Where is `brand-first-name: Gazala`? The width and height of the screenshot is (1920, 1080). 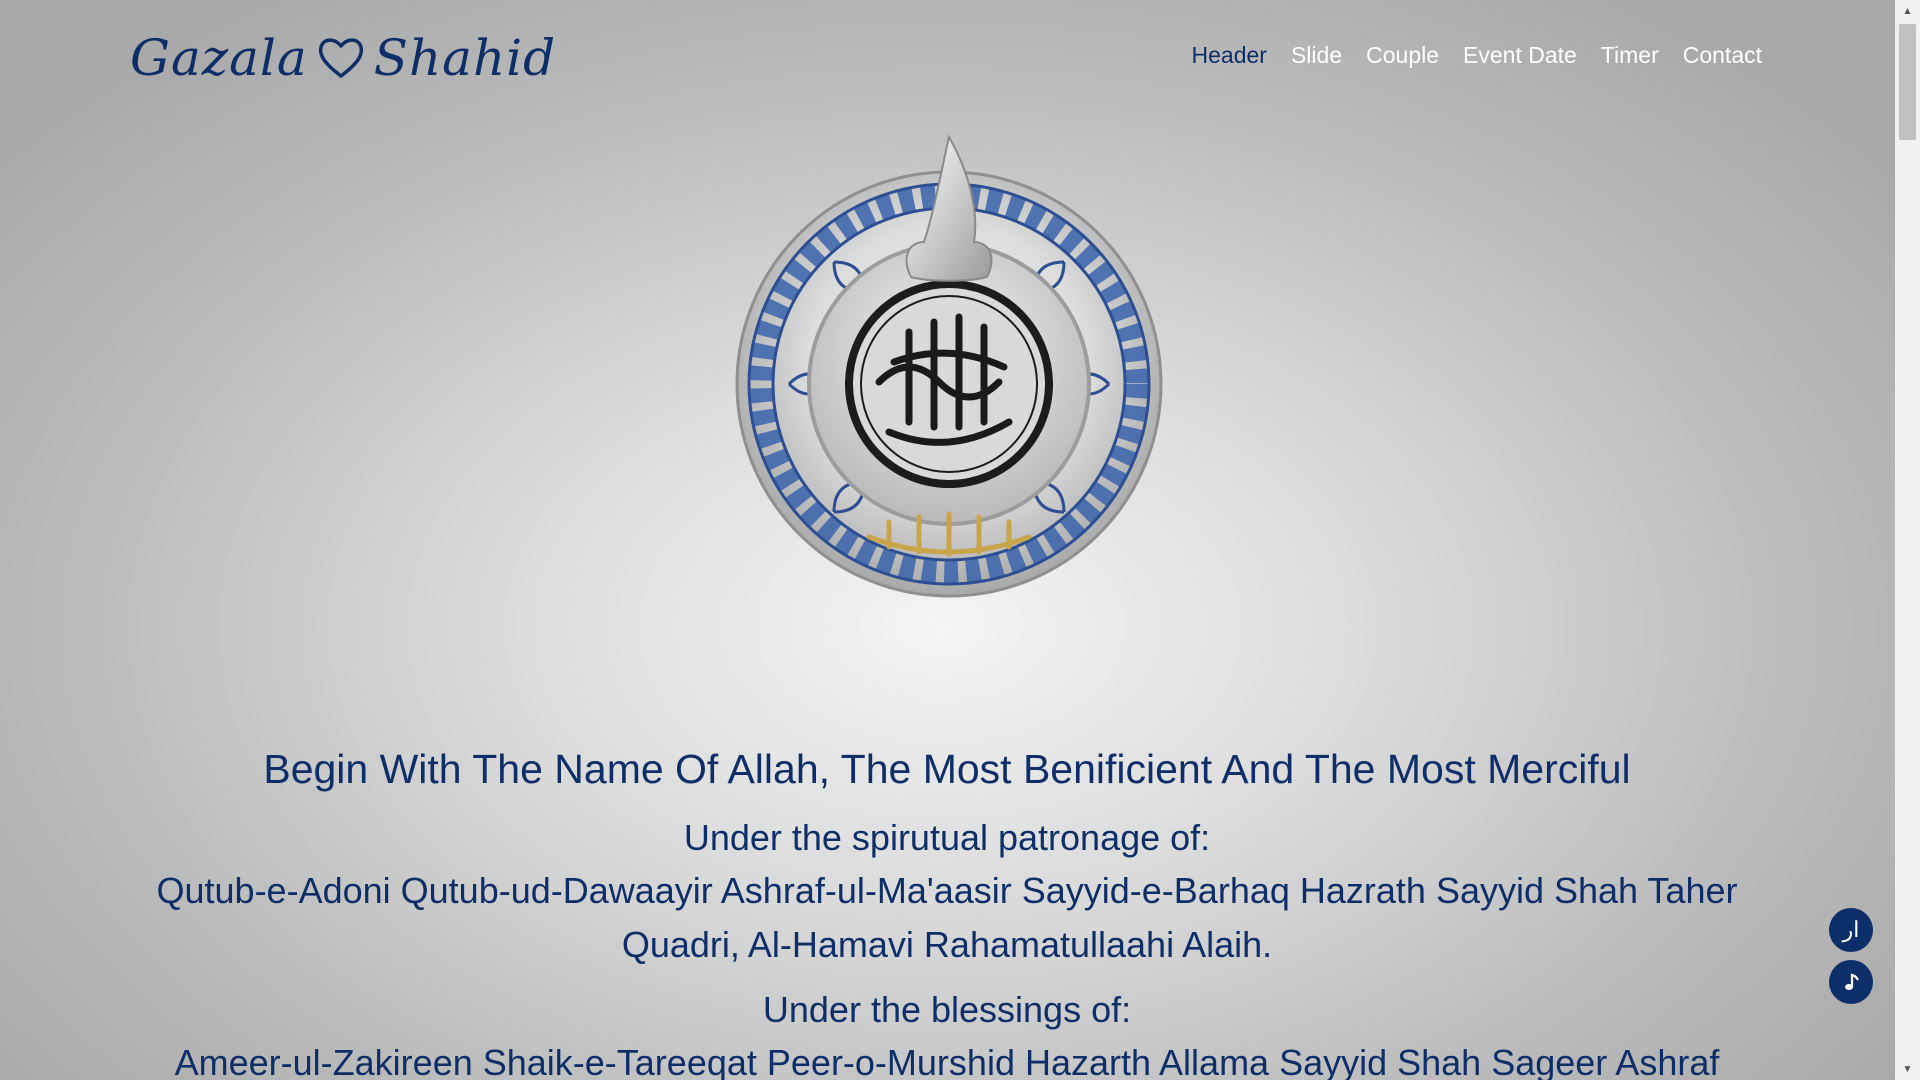
brand-first-name: Gazala is located at coordinates (219, 58).